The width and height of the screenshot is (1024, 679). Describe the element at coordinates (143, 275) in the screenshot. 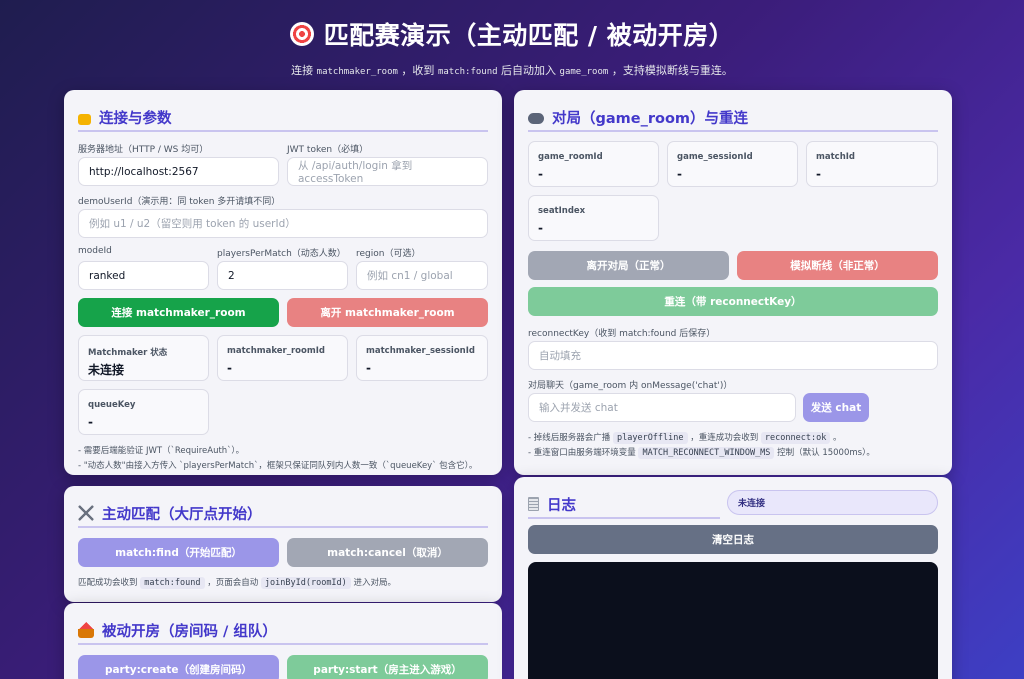

I see `mode-input: ranked` at that location.